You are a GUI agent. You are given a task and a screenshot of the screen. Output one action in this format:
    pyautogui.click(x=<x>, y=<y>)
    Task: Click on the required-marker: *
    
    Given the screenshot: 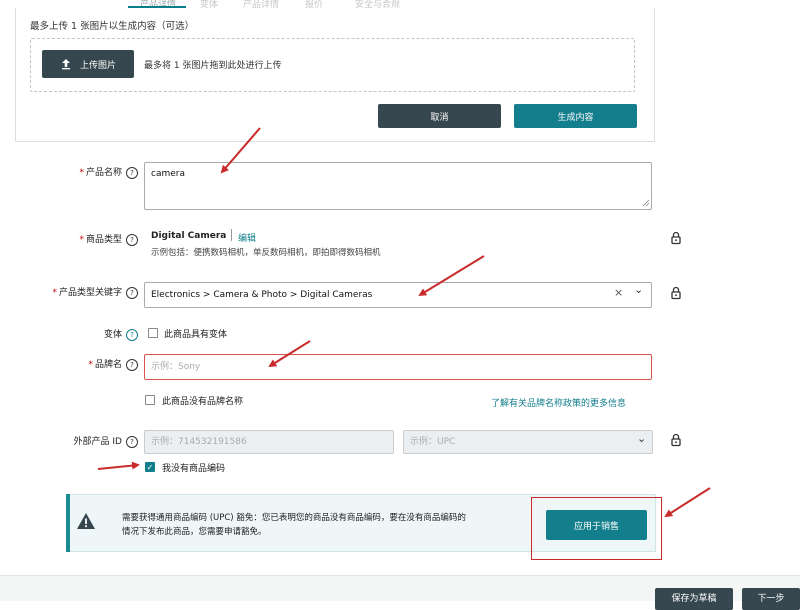 What is the action you would take?
    pyautogui.click(x=81, y=173)
    